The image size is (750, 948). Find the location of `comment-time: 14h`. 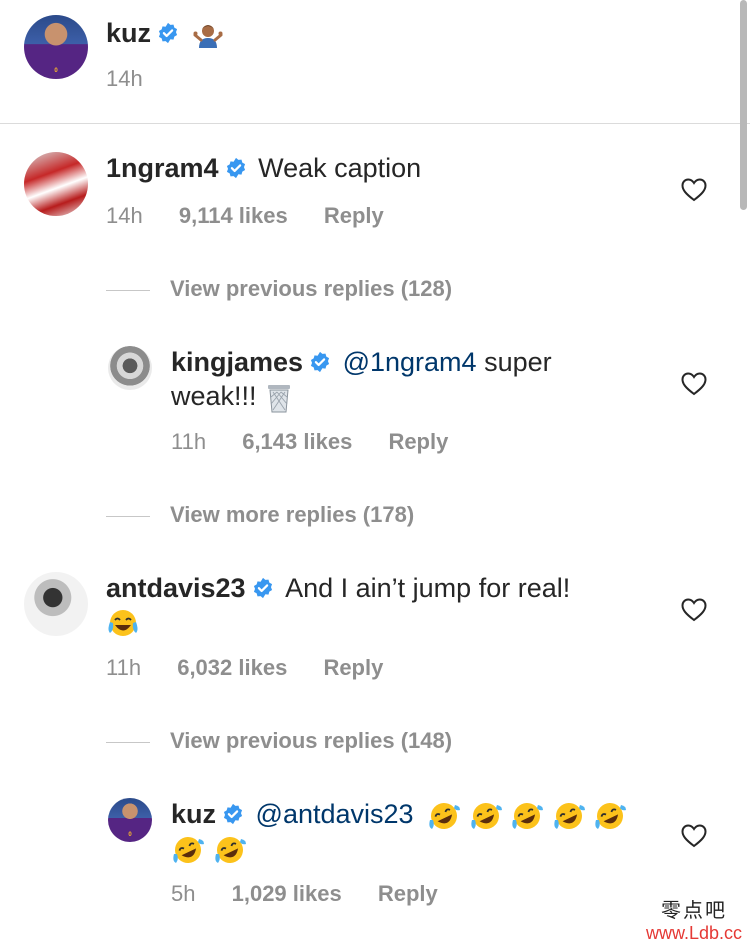

comment-time: 14h is located at coordinates (124, 215).